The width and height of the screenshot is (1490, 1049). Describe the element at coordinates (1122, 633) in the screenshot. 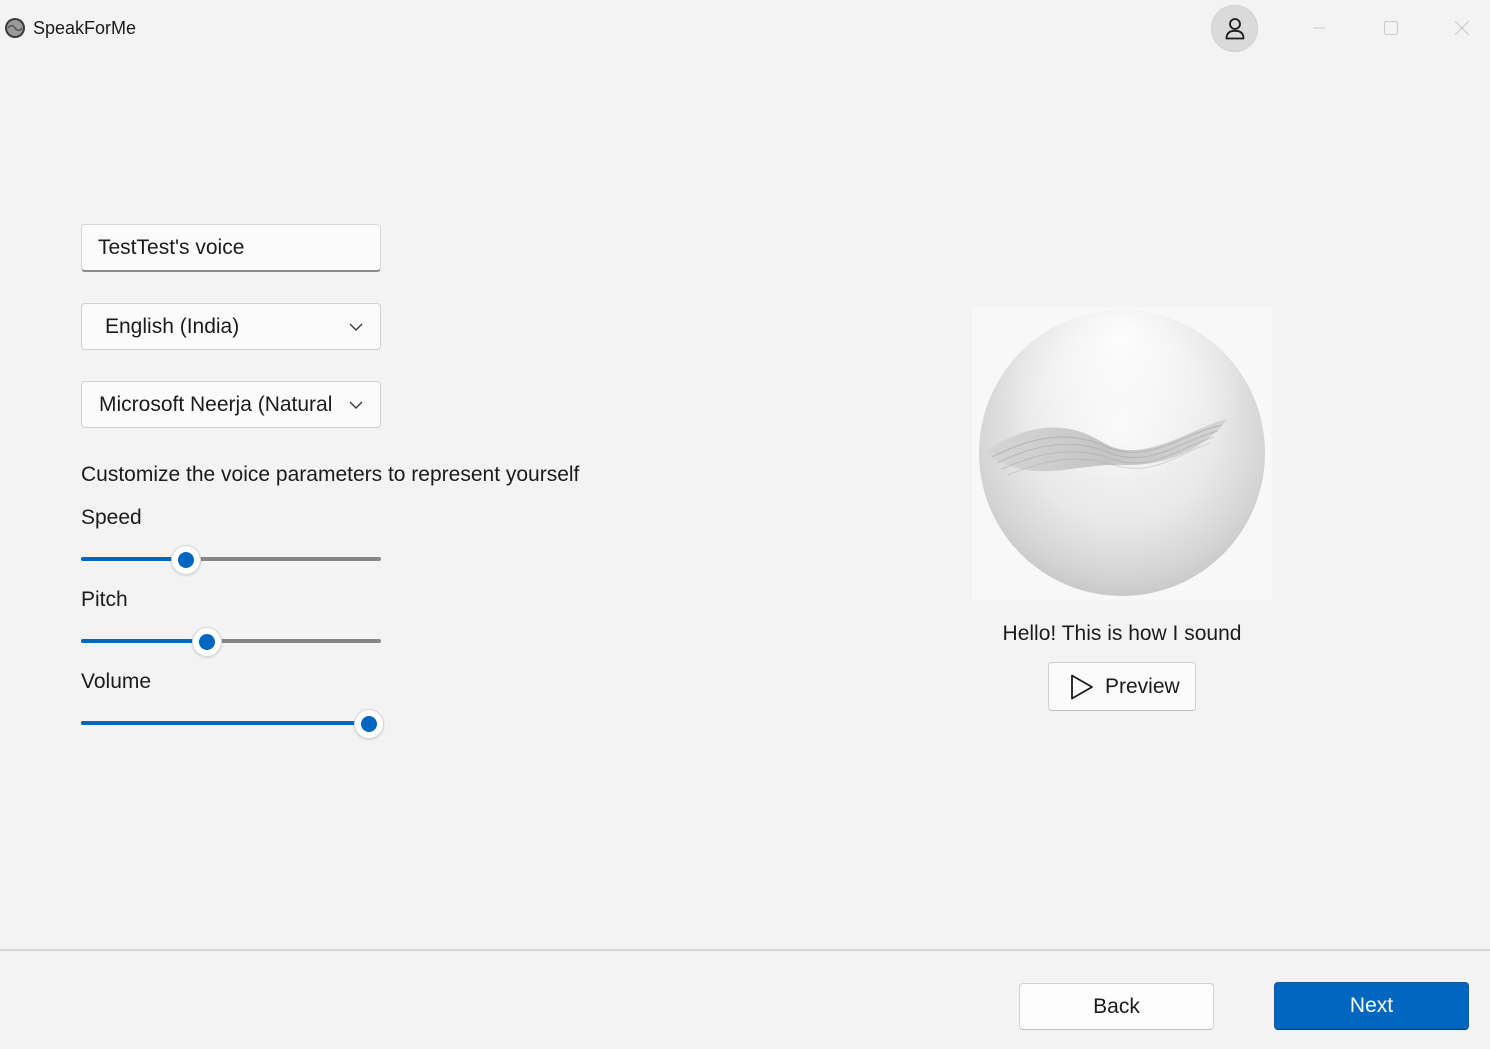

I see `preview-caption: Hello! This is how I sound` at that location.